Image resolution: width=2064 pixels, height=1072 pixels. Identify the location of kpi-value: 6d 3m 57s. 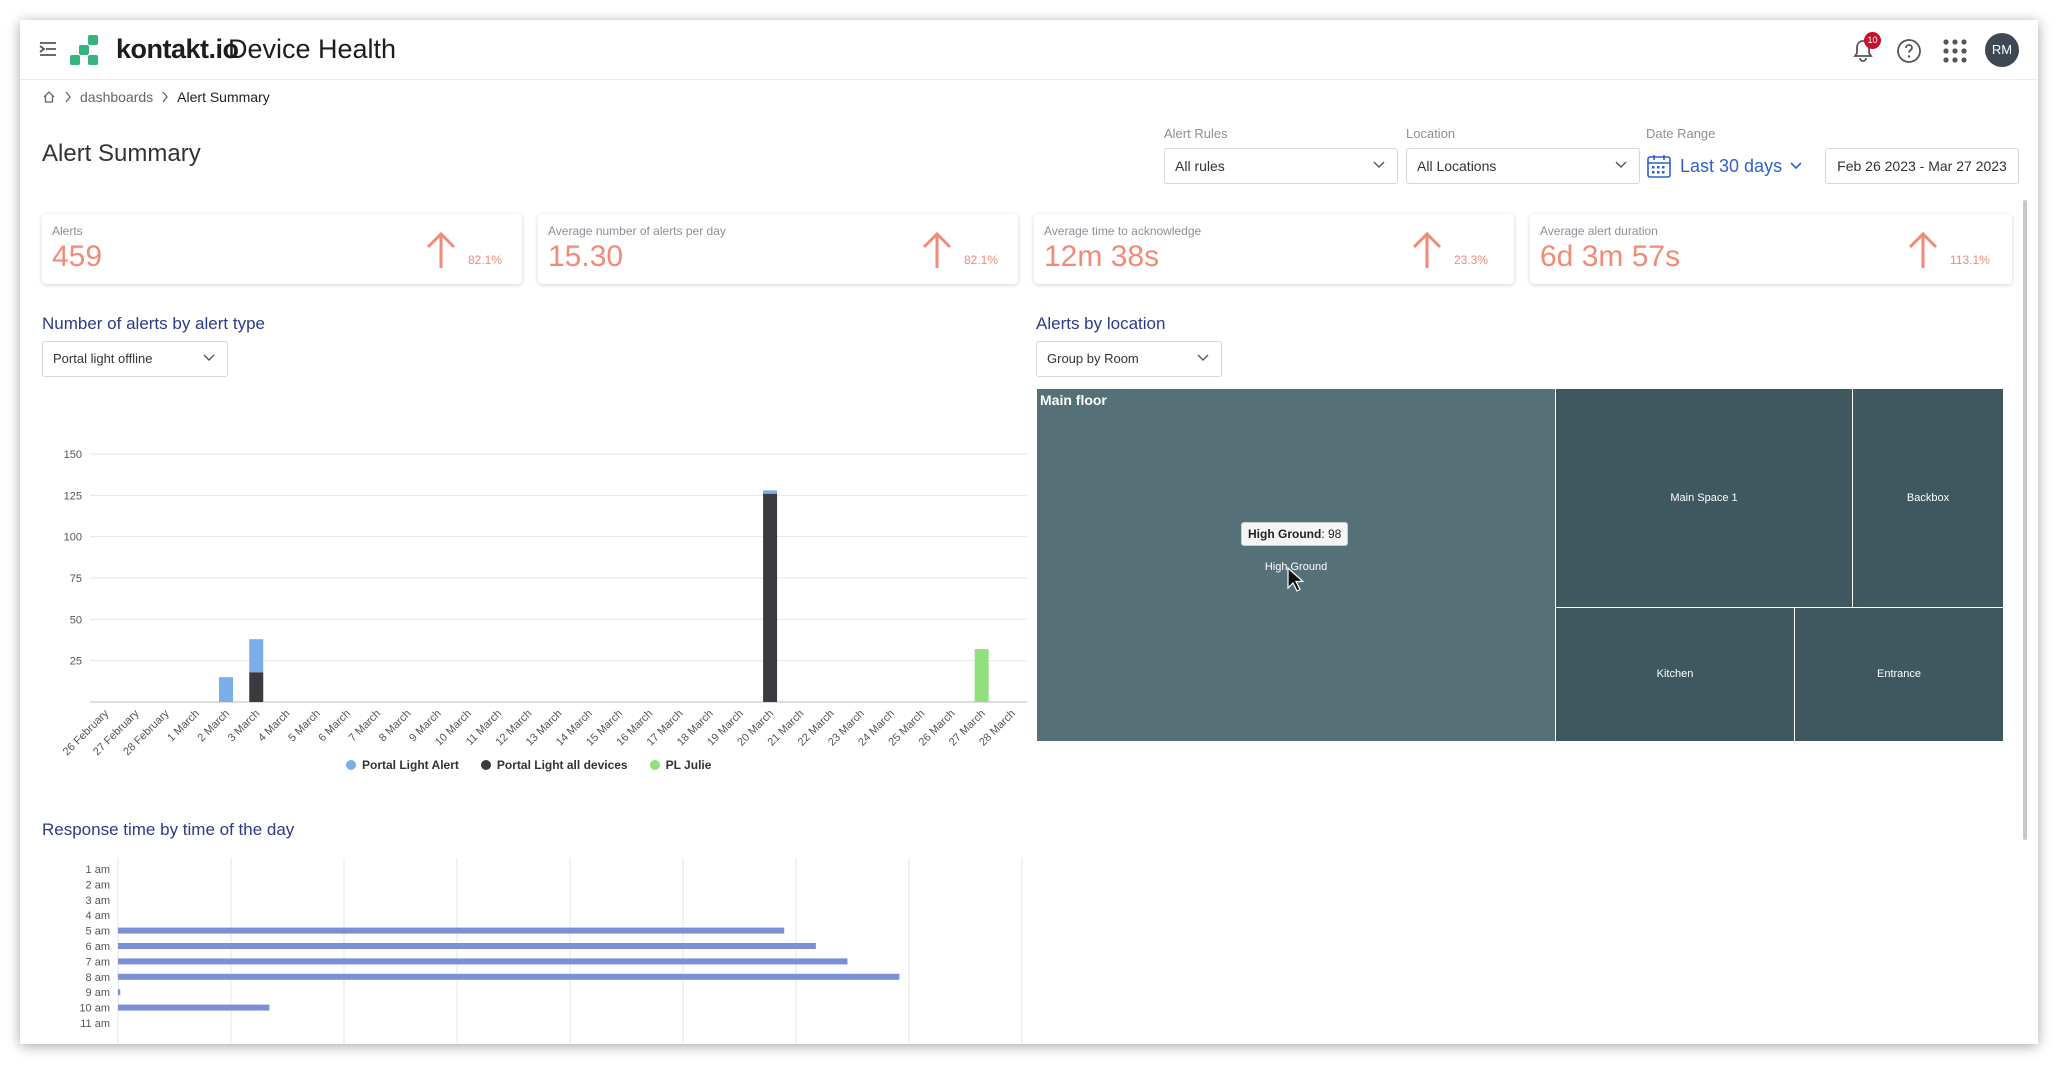
(1610, 256).